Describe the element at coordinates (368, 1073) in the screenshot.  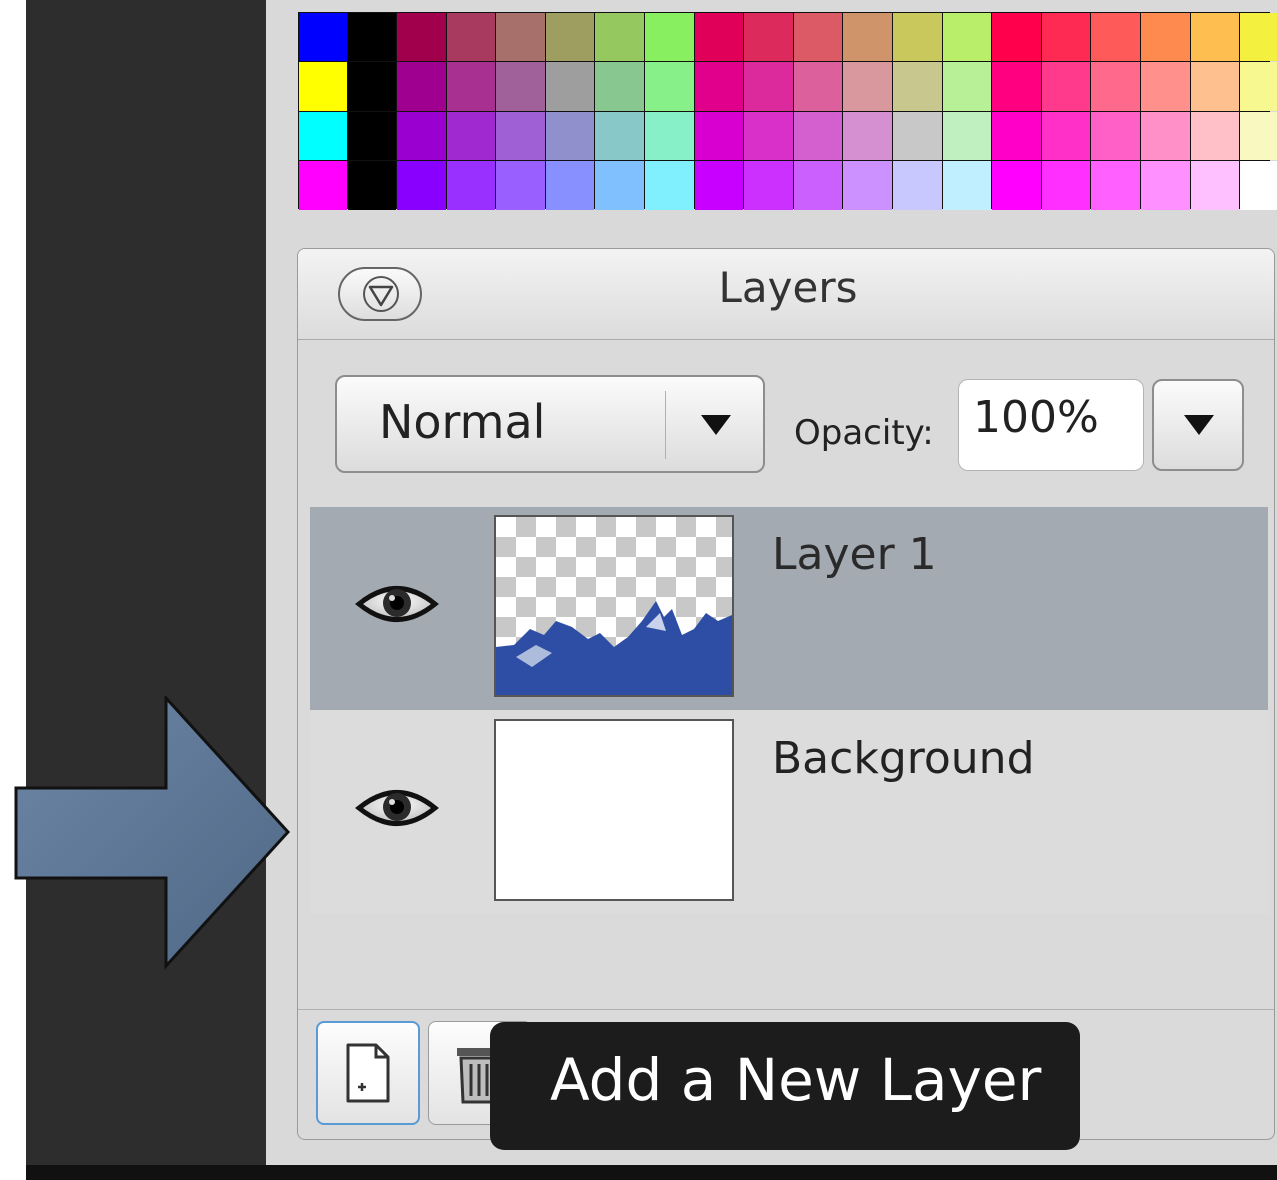
I see `add-new-layer-button` at that location.